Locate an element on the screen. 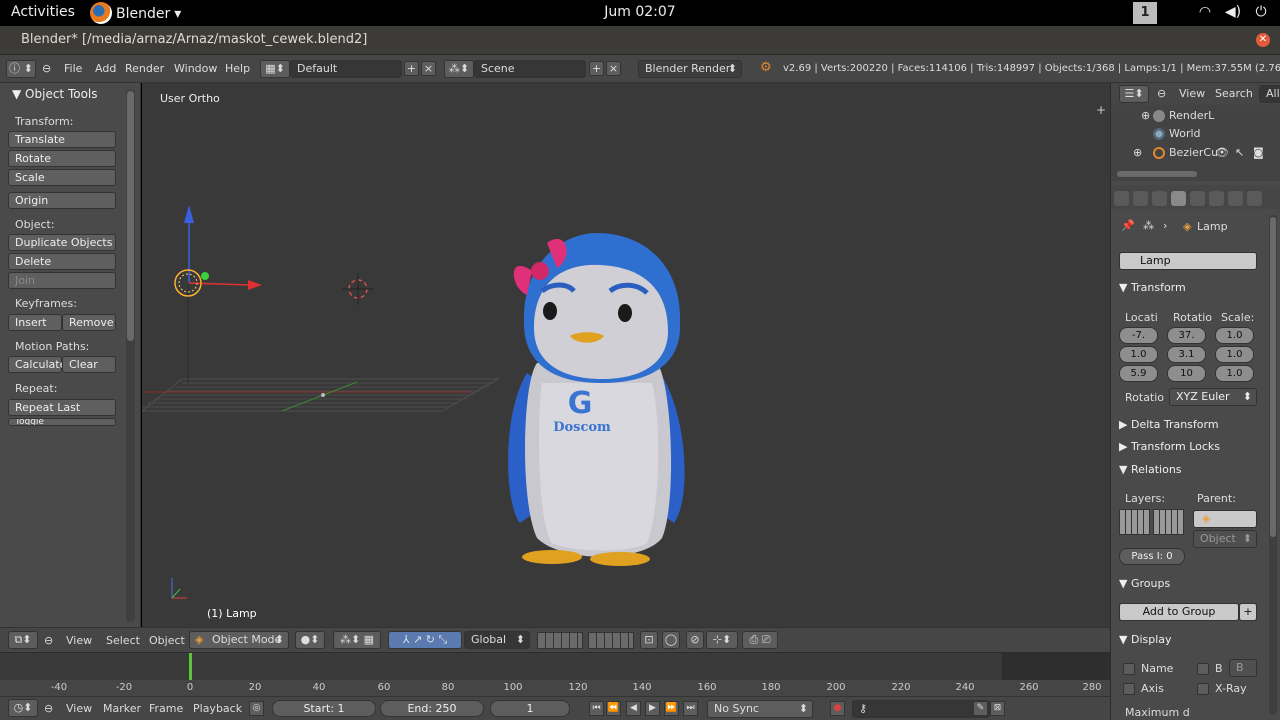 The height and width of the screenshot is (720, 1280). menu-marker: Marker is located at coordinates (122, 708).